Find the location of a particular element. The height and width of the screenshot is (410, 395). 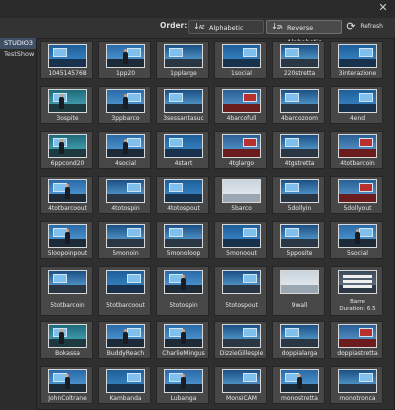

preset-tile: 4barcofull is located at coordinates (240, 105).